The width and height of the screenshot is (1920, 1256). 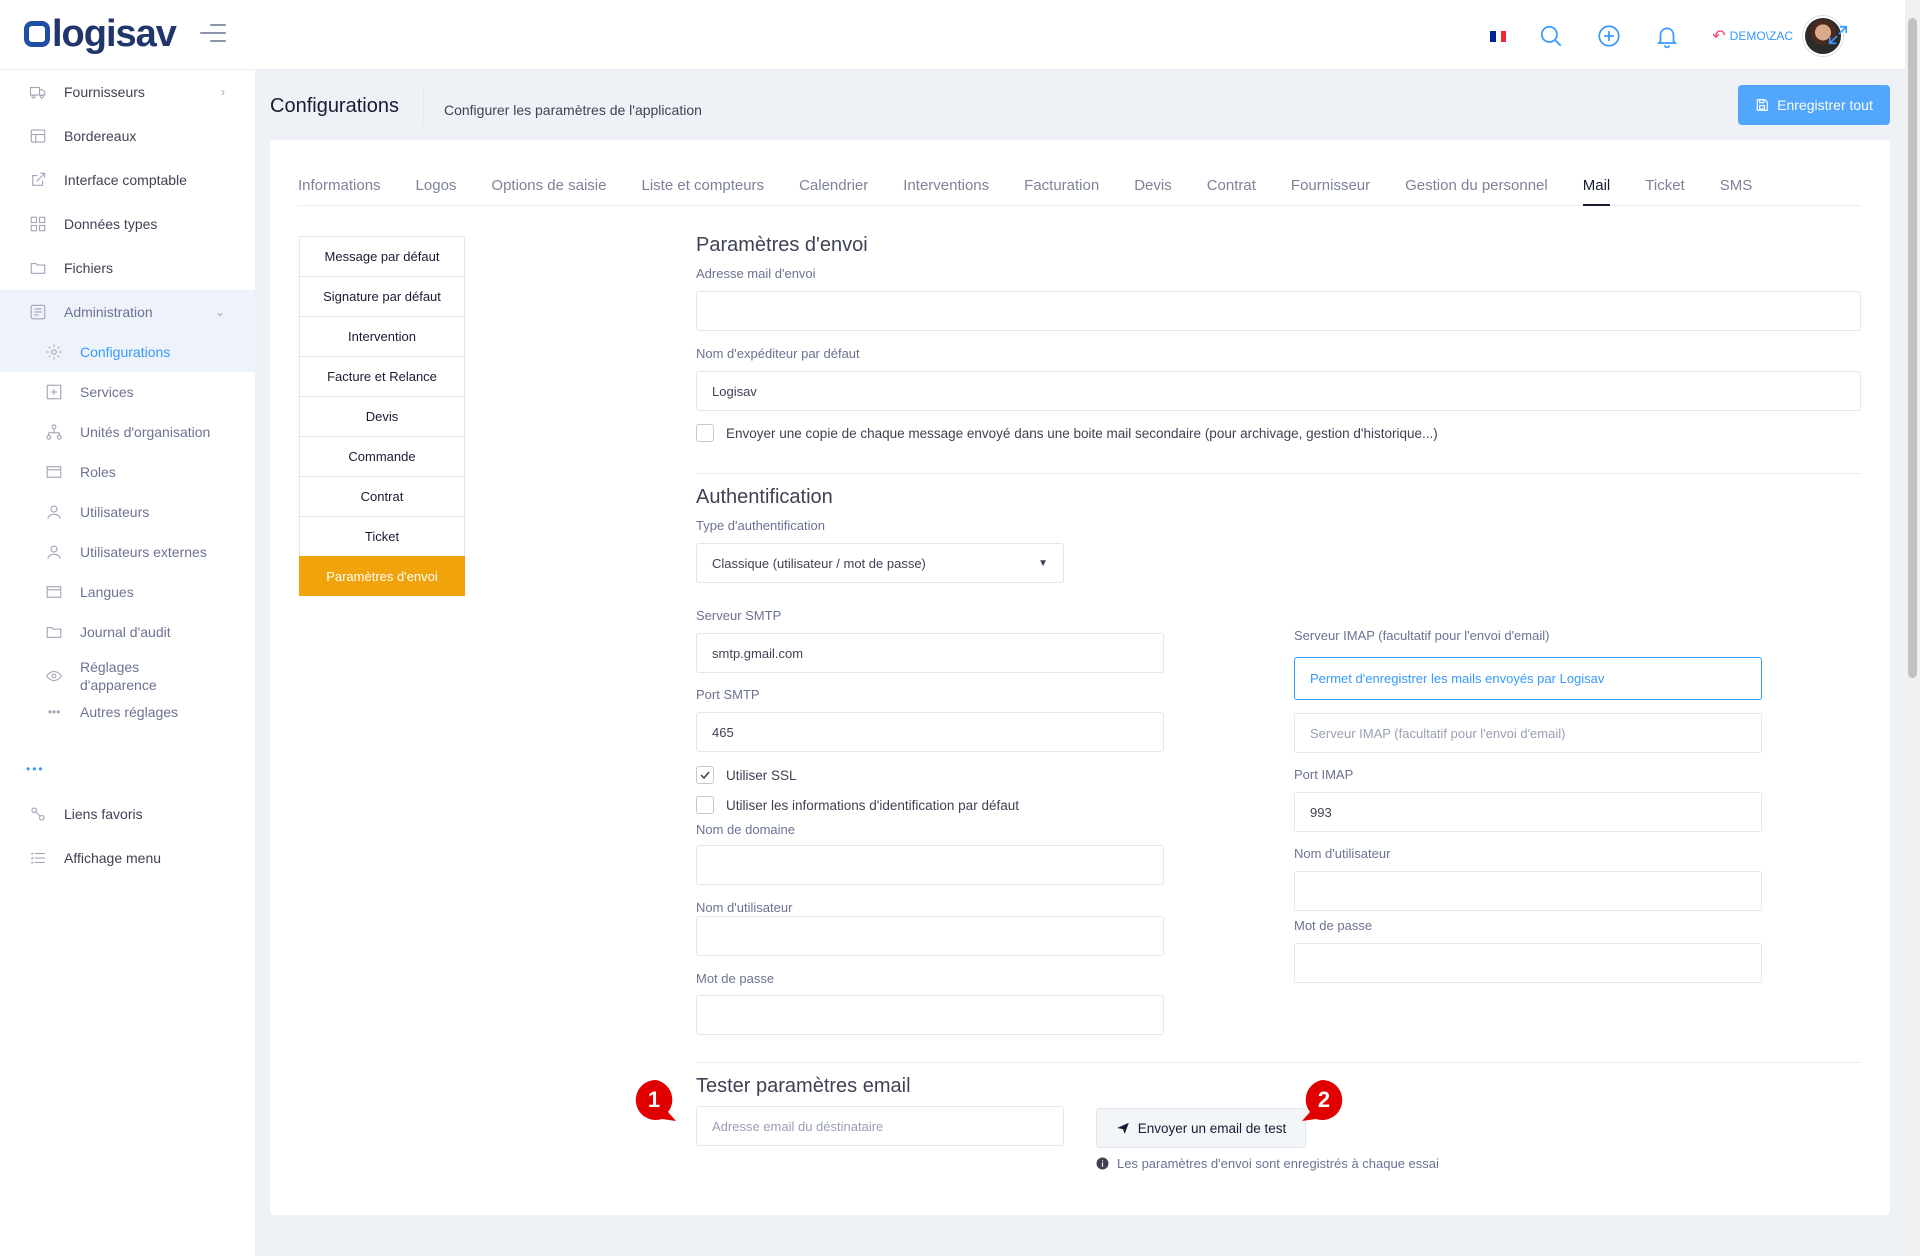 What do you see at coordinates (1498, 36) in the screenshot?
I see `french-flag-icon` at bounding box center [1498, 36].